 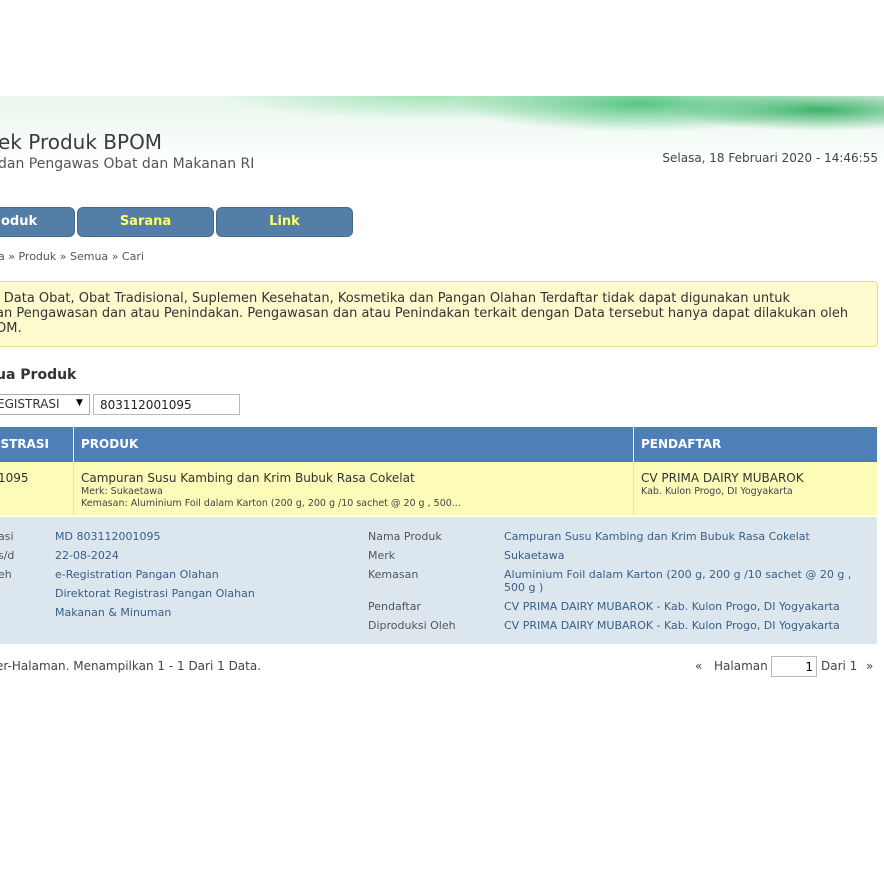 I want to click on cell-registrasi: 1095, so click(x=14, y=478).